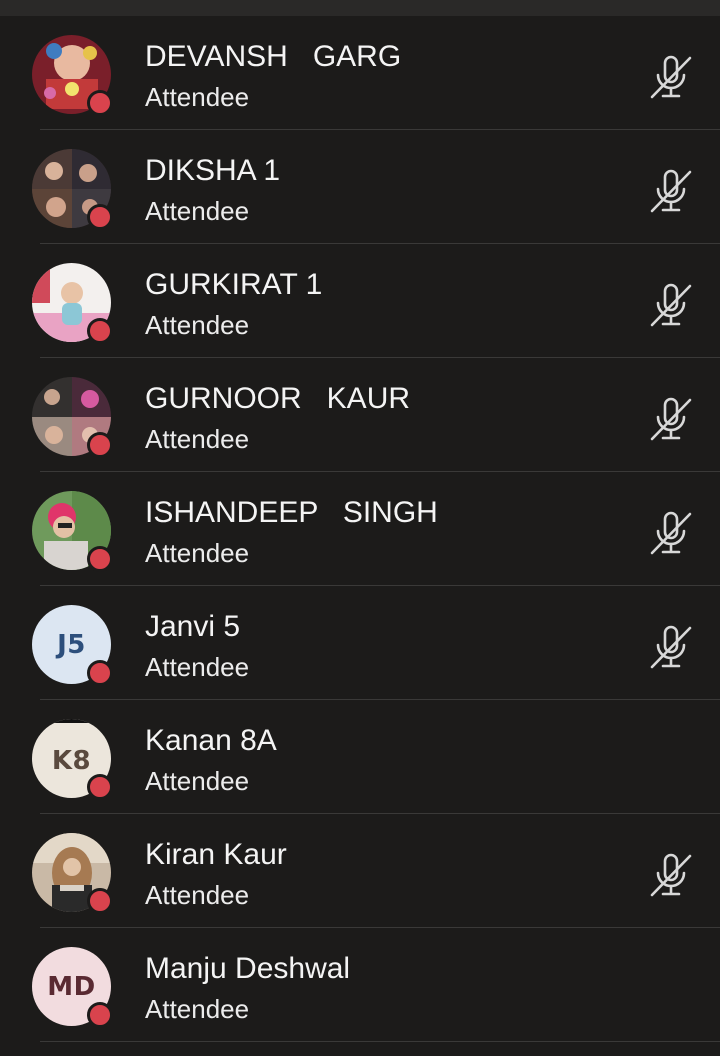  Describe the element at coordinates (291, 512) in the screenshot. I see `participant-name: ISHANDEEP SINGH` at that location.